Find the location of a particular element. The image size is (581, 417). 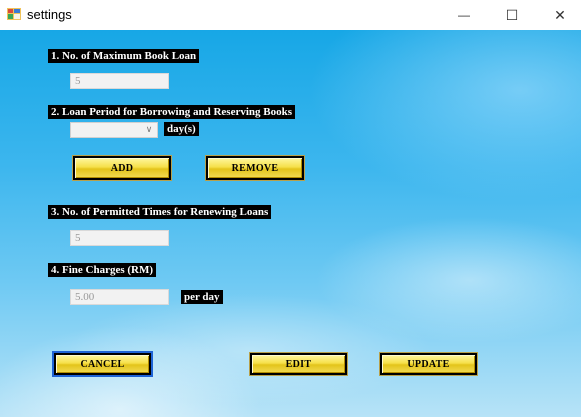

window-title: settings is located at coordinates (49, 14).